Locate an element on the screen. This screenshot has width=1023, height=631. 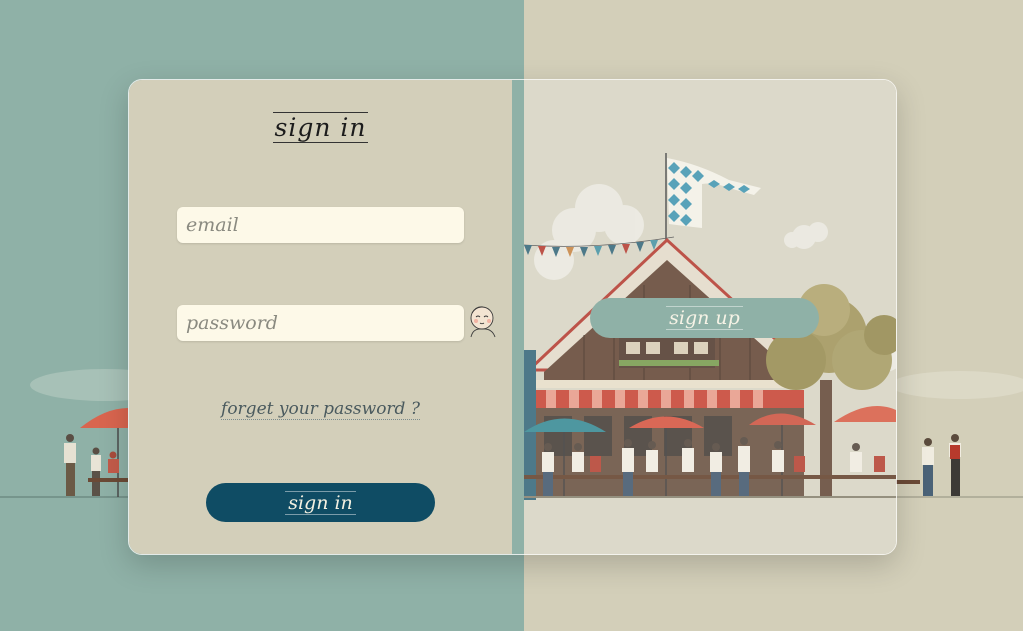
sign-up-button: sign up is located at coordinates (704, 318).